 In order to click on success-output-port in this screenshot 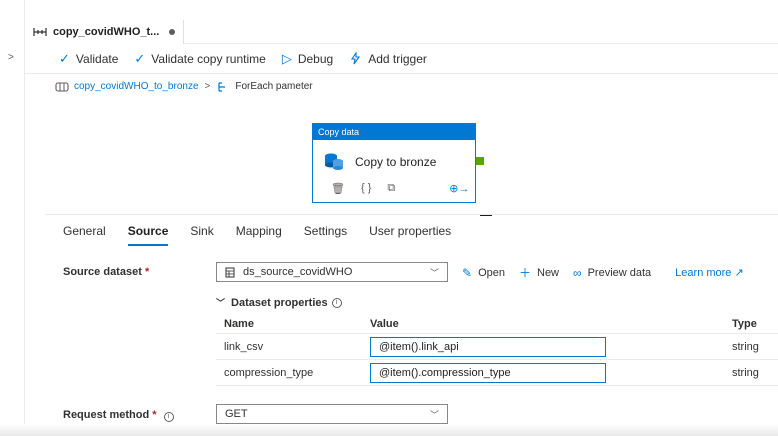, I will do `click(480, 161)`.